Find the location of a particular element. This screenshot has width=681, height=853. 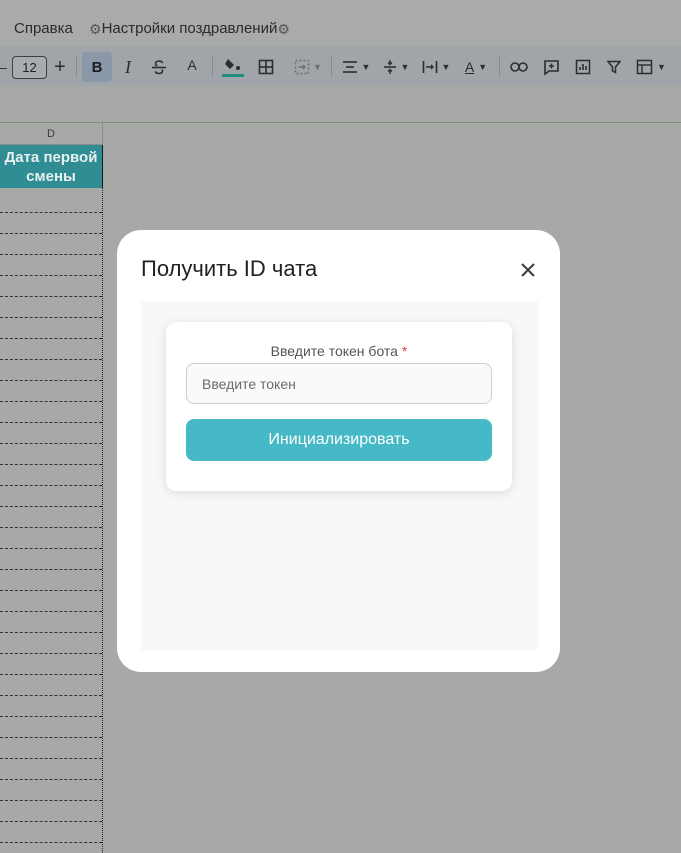

token-form-card: Введите токен бота * Инициализировать is located at coordinates (339, 406).